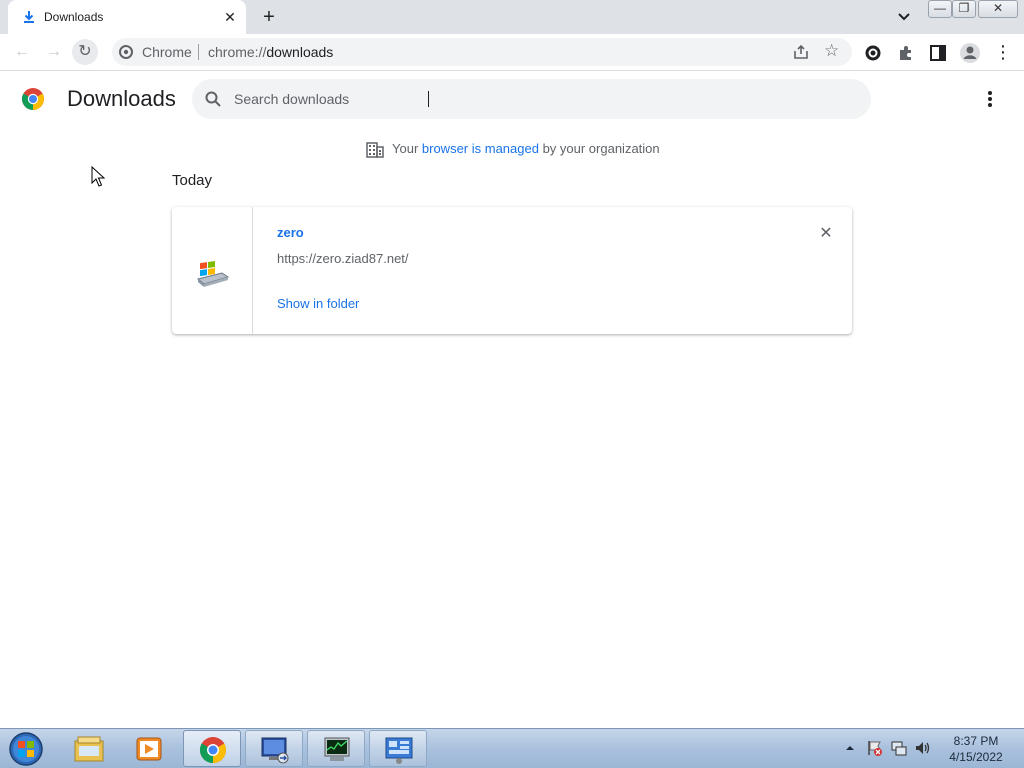 This screenshot has height=768, width=1024. Describe the element at coordinates (22, 52) in the screenshot. I see `back-button: ←` at that location.